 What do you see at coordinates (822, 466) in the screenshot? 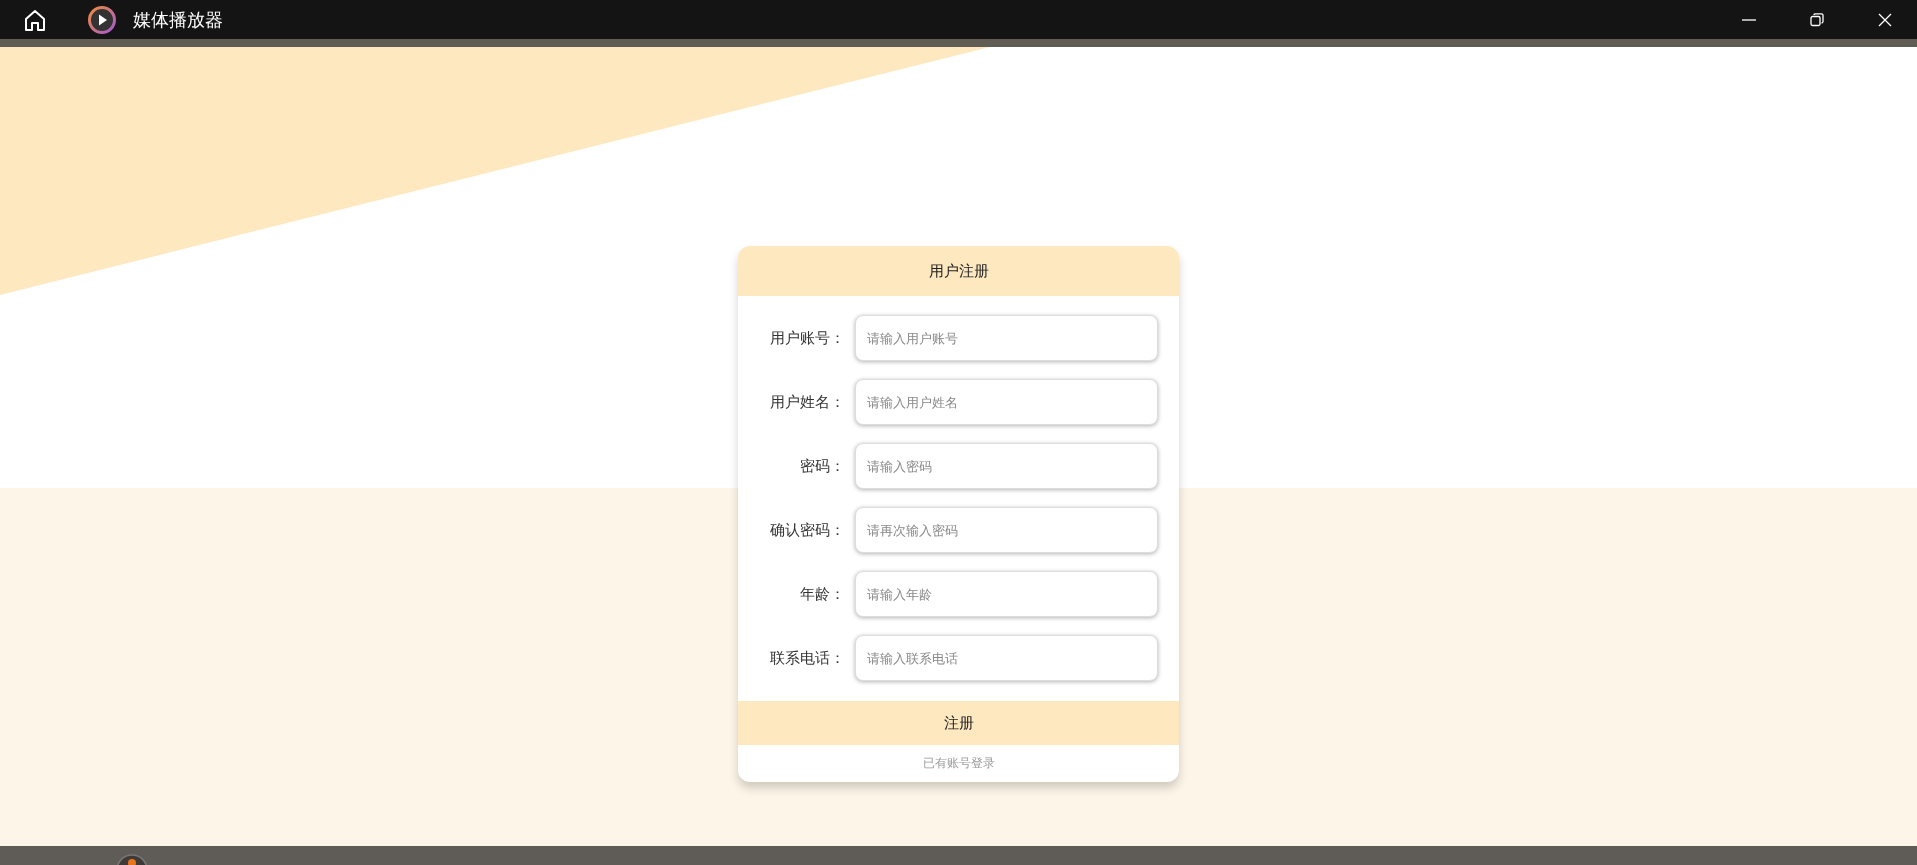
I see `field-label: 密码：` at bounding box center [822, 466].